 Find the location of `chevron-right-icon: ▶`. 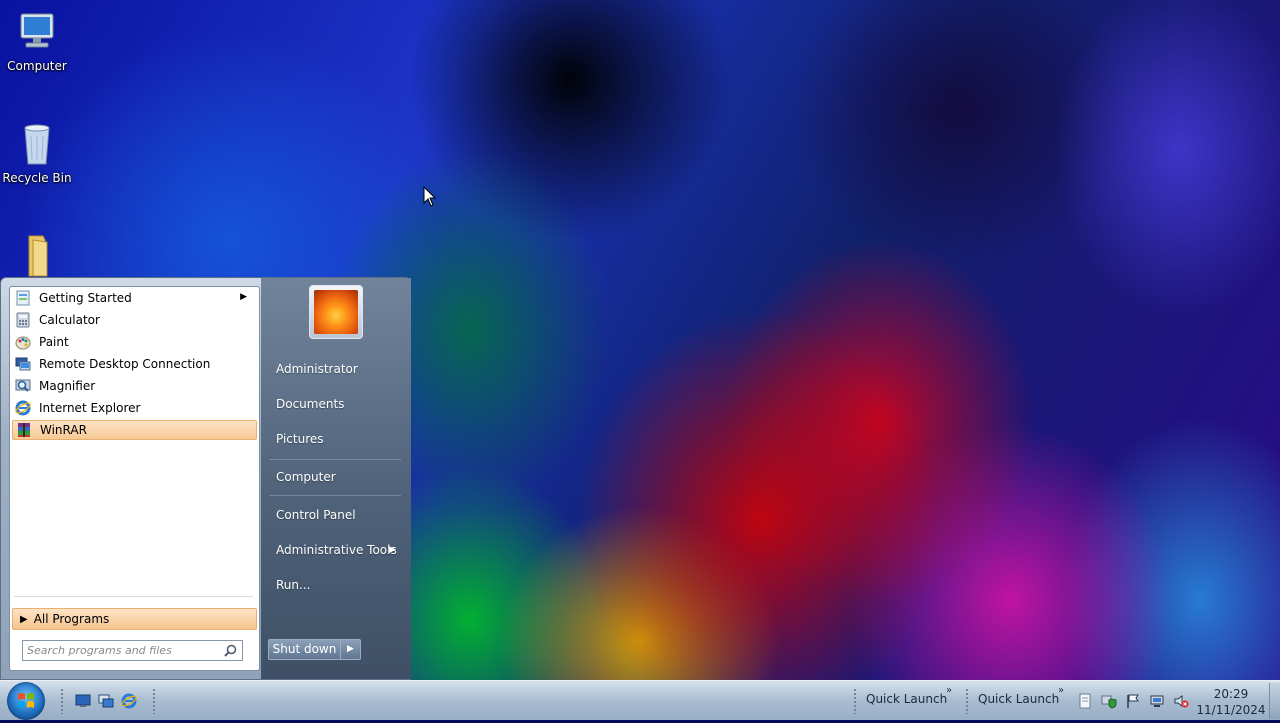

chevron-right-icon: ▶ is located at coordinates (350, 649).